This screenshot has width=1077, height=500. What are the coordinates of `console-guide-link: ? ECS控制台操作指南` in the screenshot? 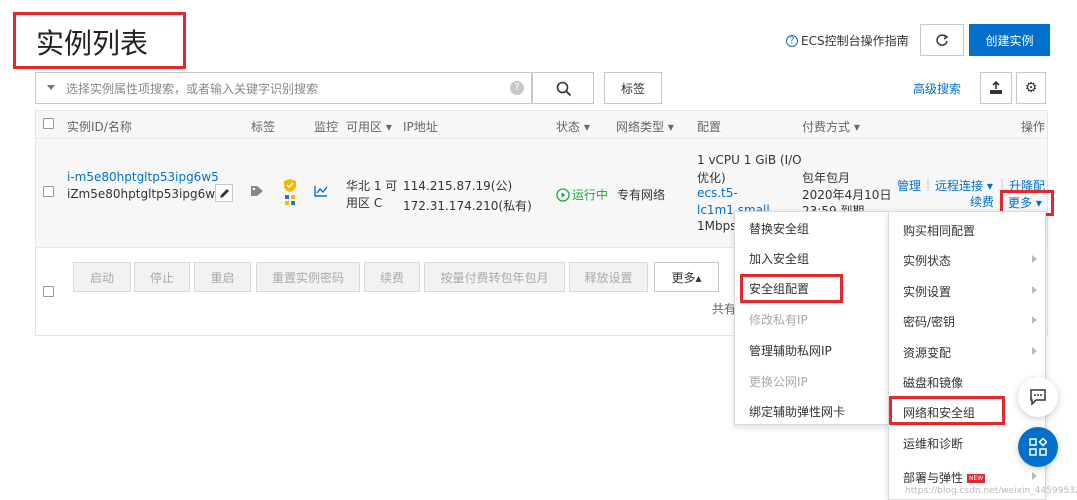 It's located at (847, 40).